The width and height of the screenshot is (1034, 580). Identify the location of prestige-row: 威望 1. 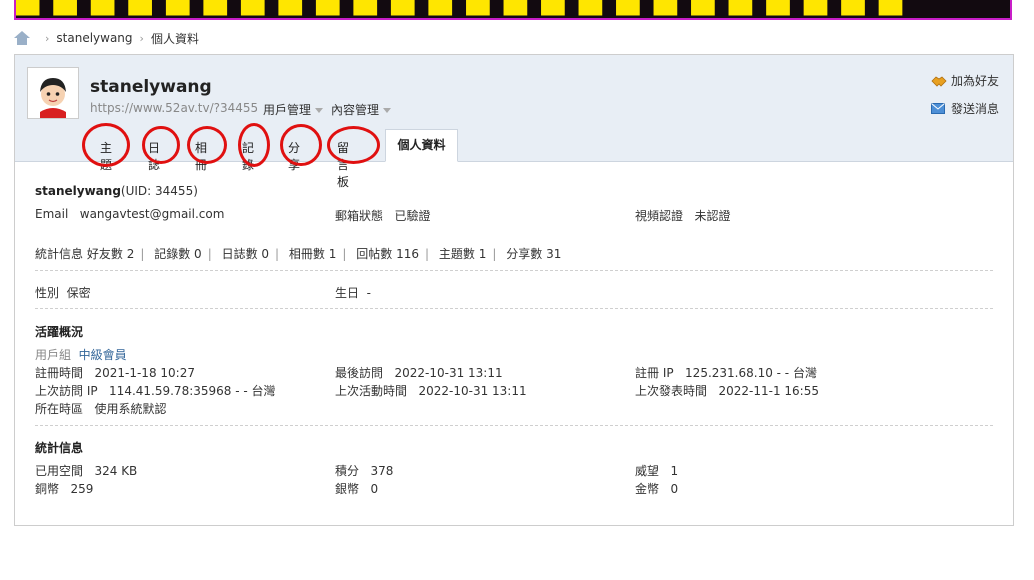
(657, 471).